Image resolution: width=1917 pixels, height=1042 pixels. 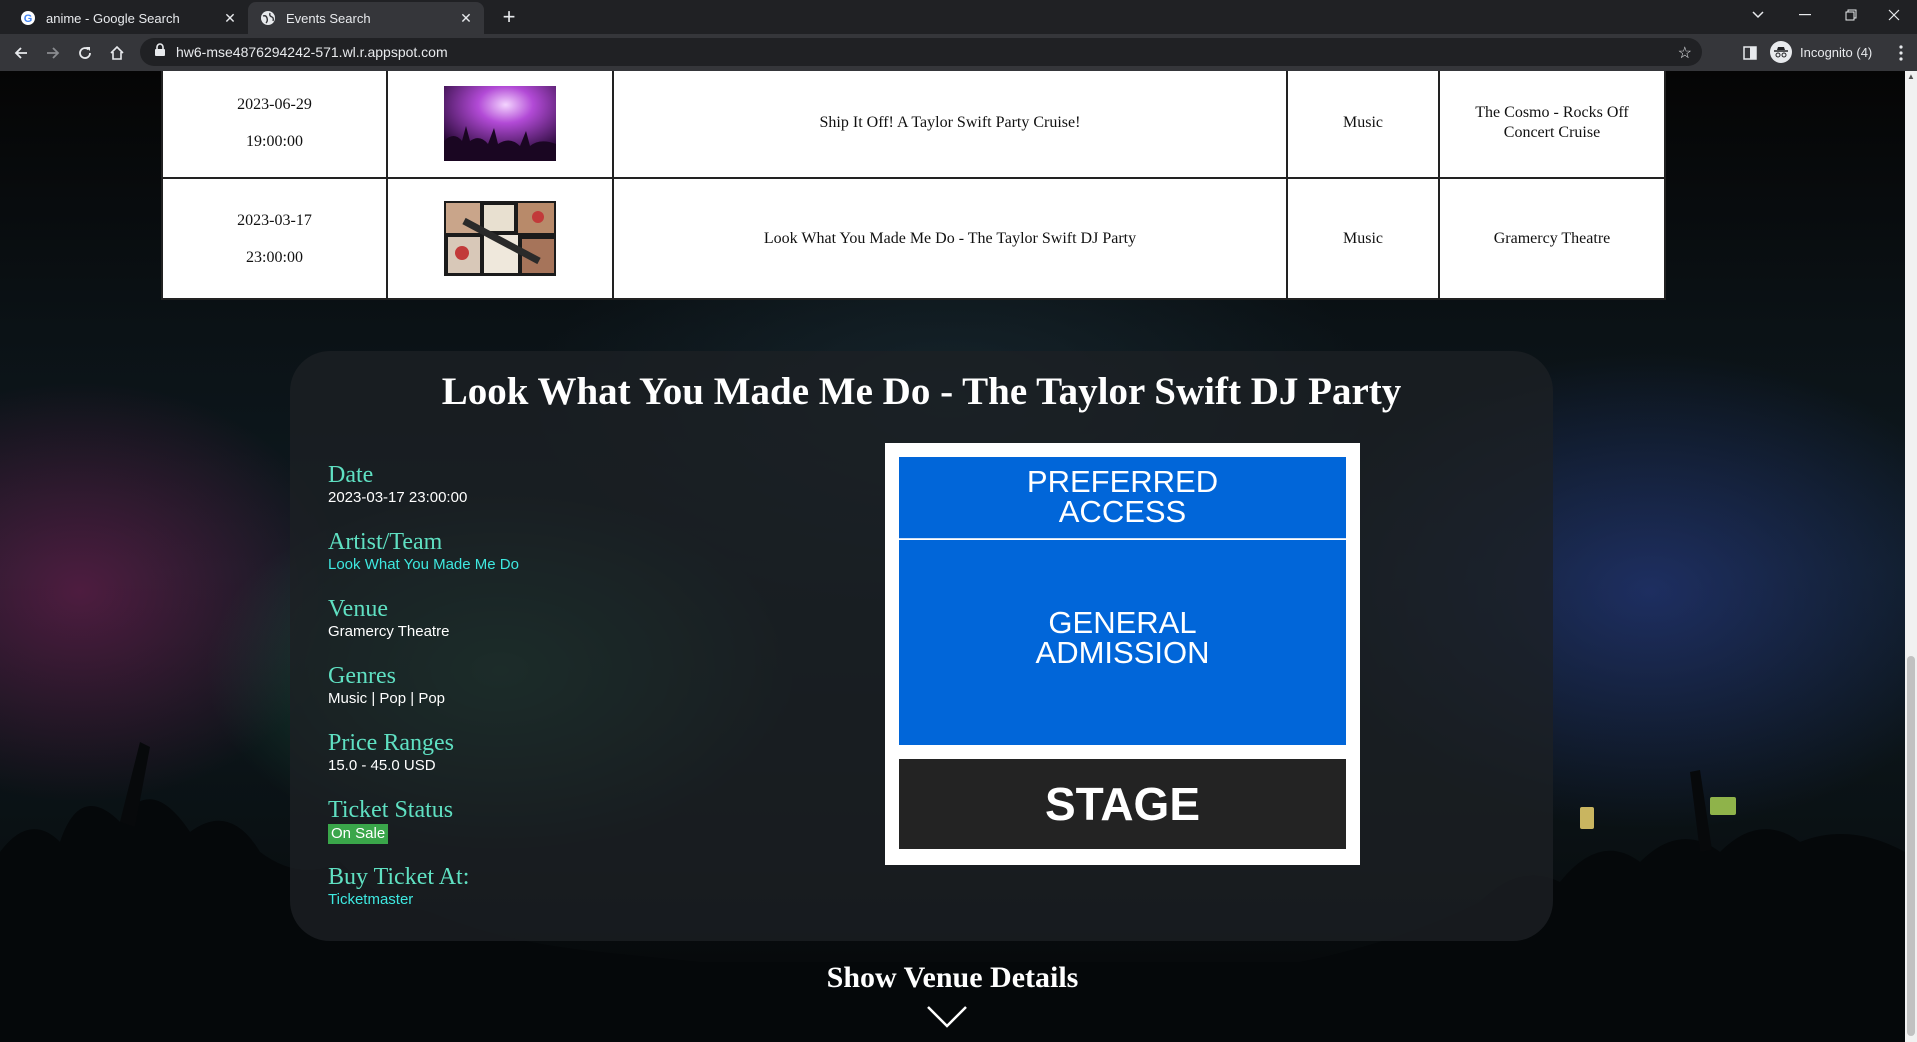 I want to click on seat-section-general-admission: GENERAL ADMISSION, so click(x=1122, y=642).